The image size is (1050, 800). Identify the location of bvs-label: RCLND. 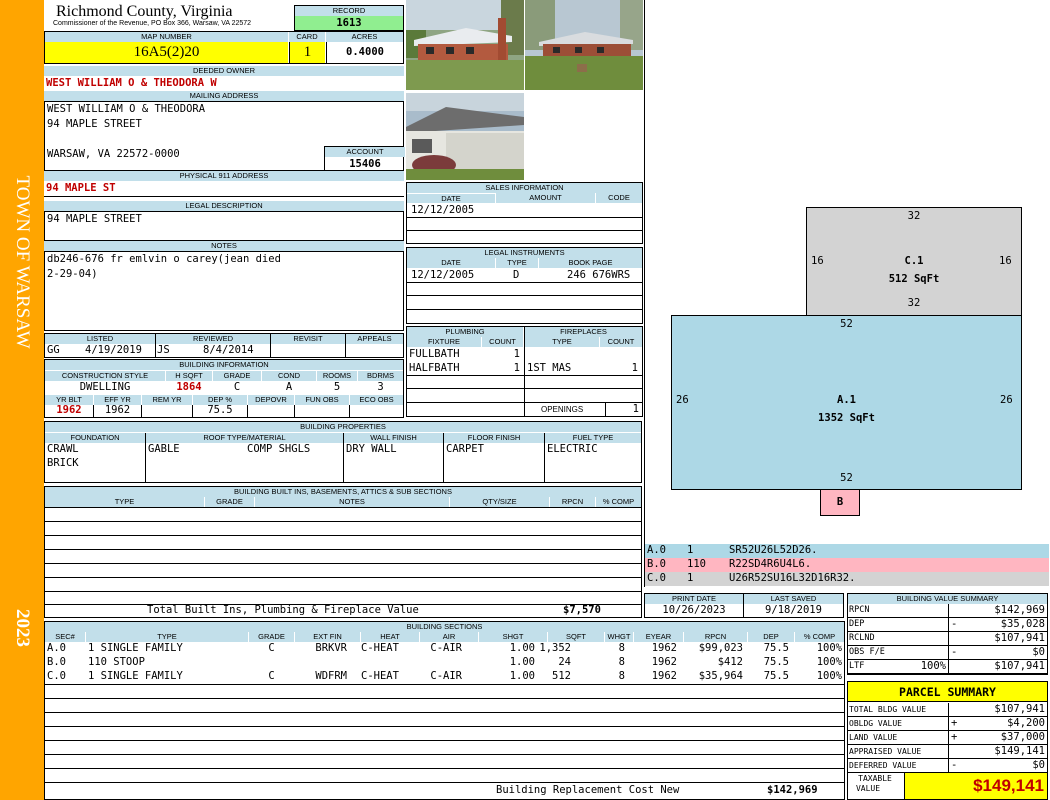
(862, 638).